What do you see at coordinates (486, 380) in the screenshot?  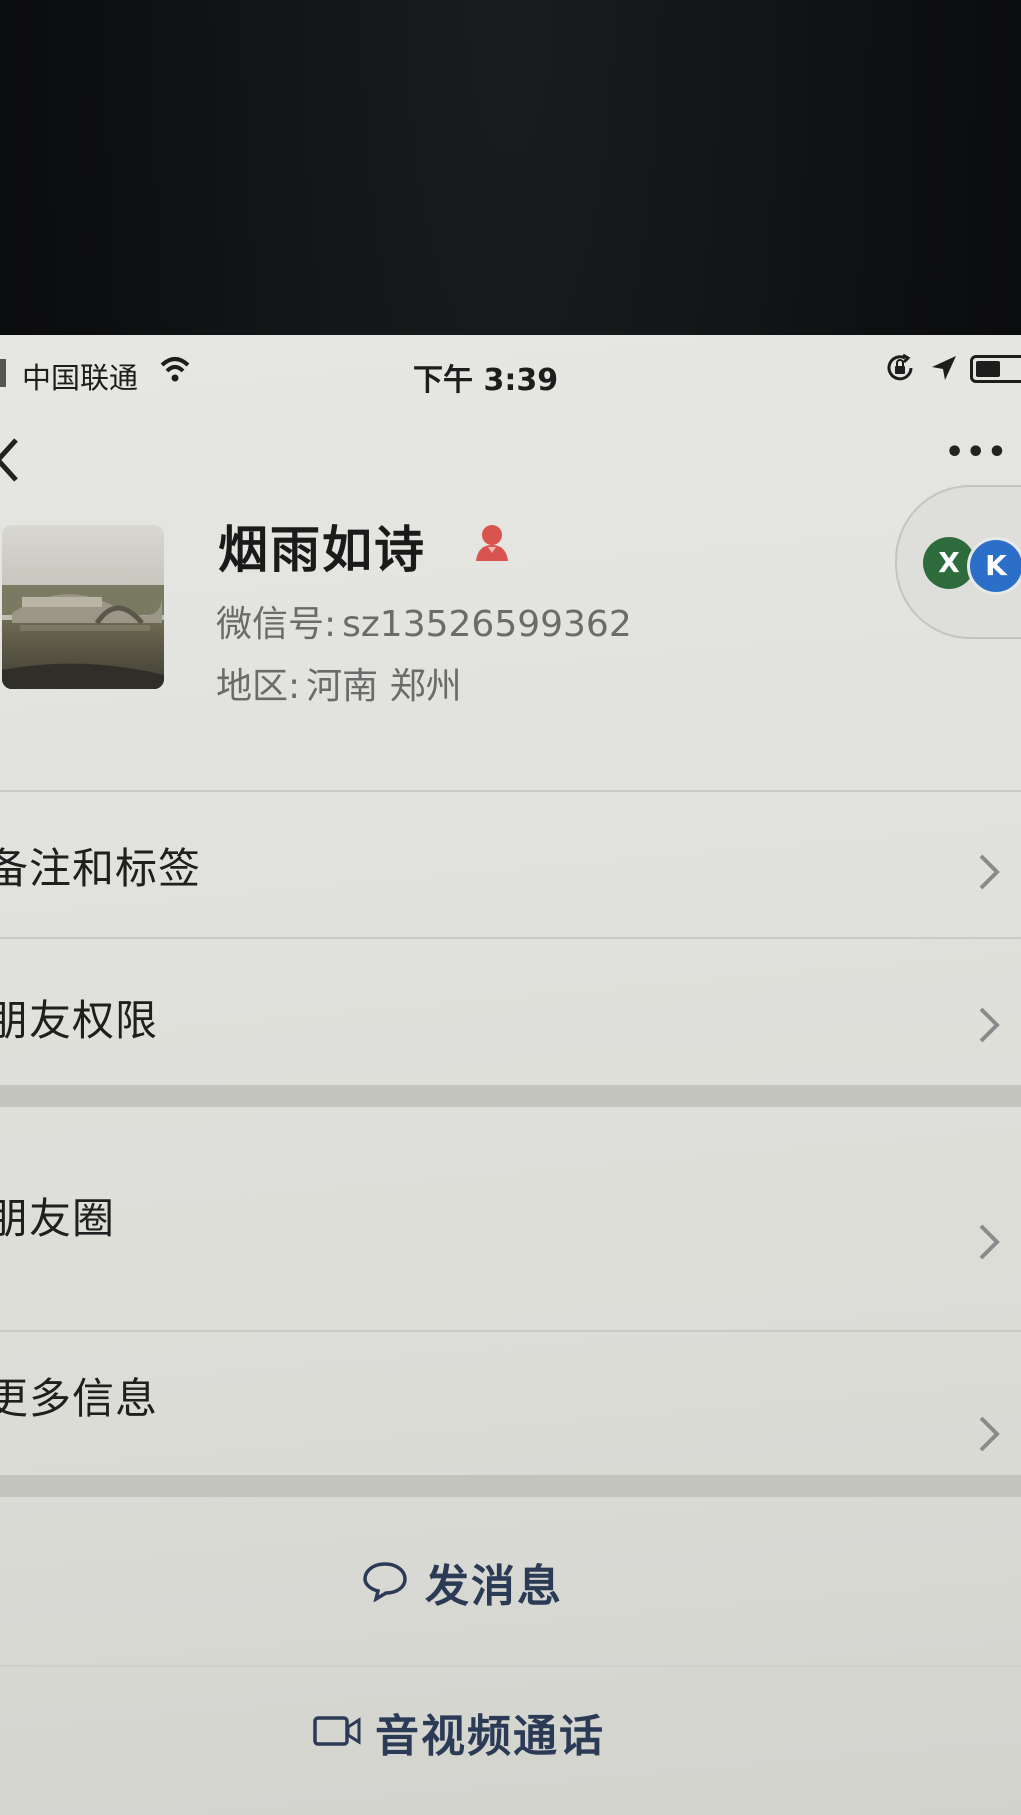 I see `status-time: 下午 3:39` at bounding box center [486, 380].